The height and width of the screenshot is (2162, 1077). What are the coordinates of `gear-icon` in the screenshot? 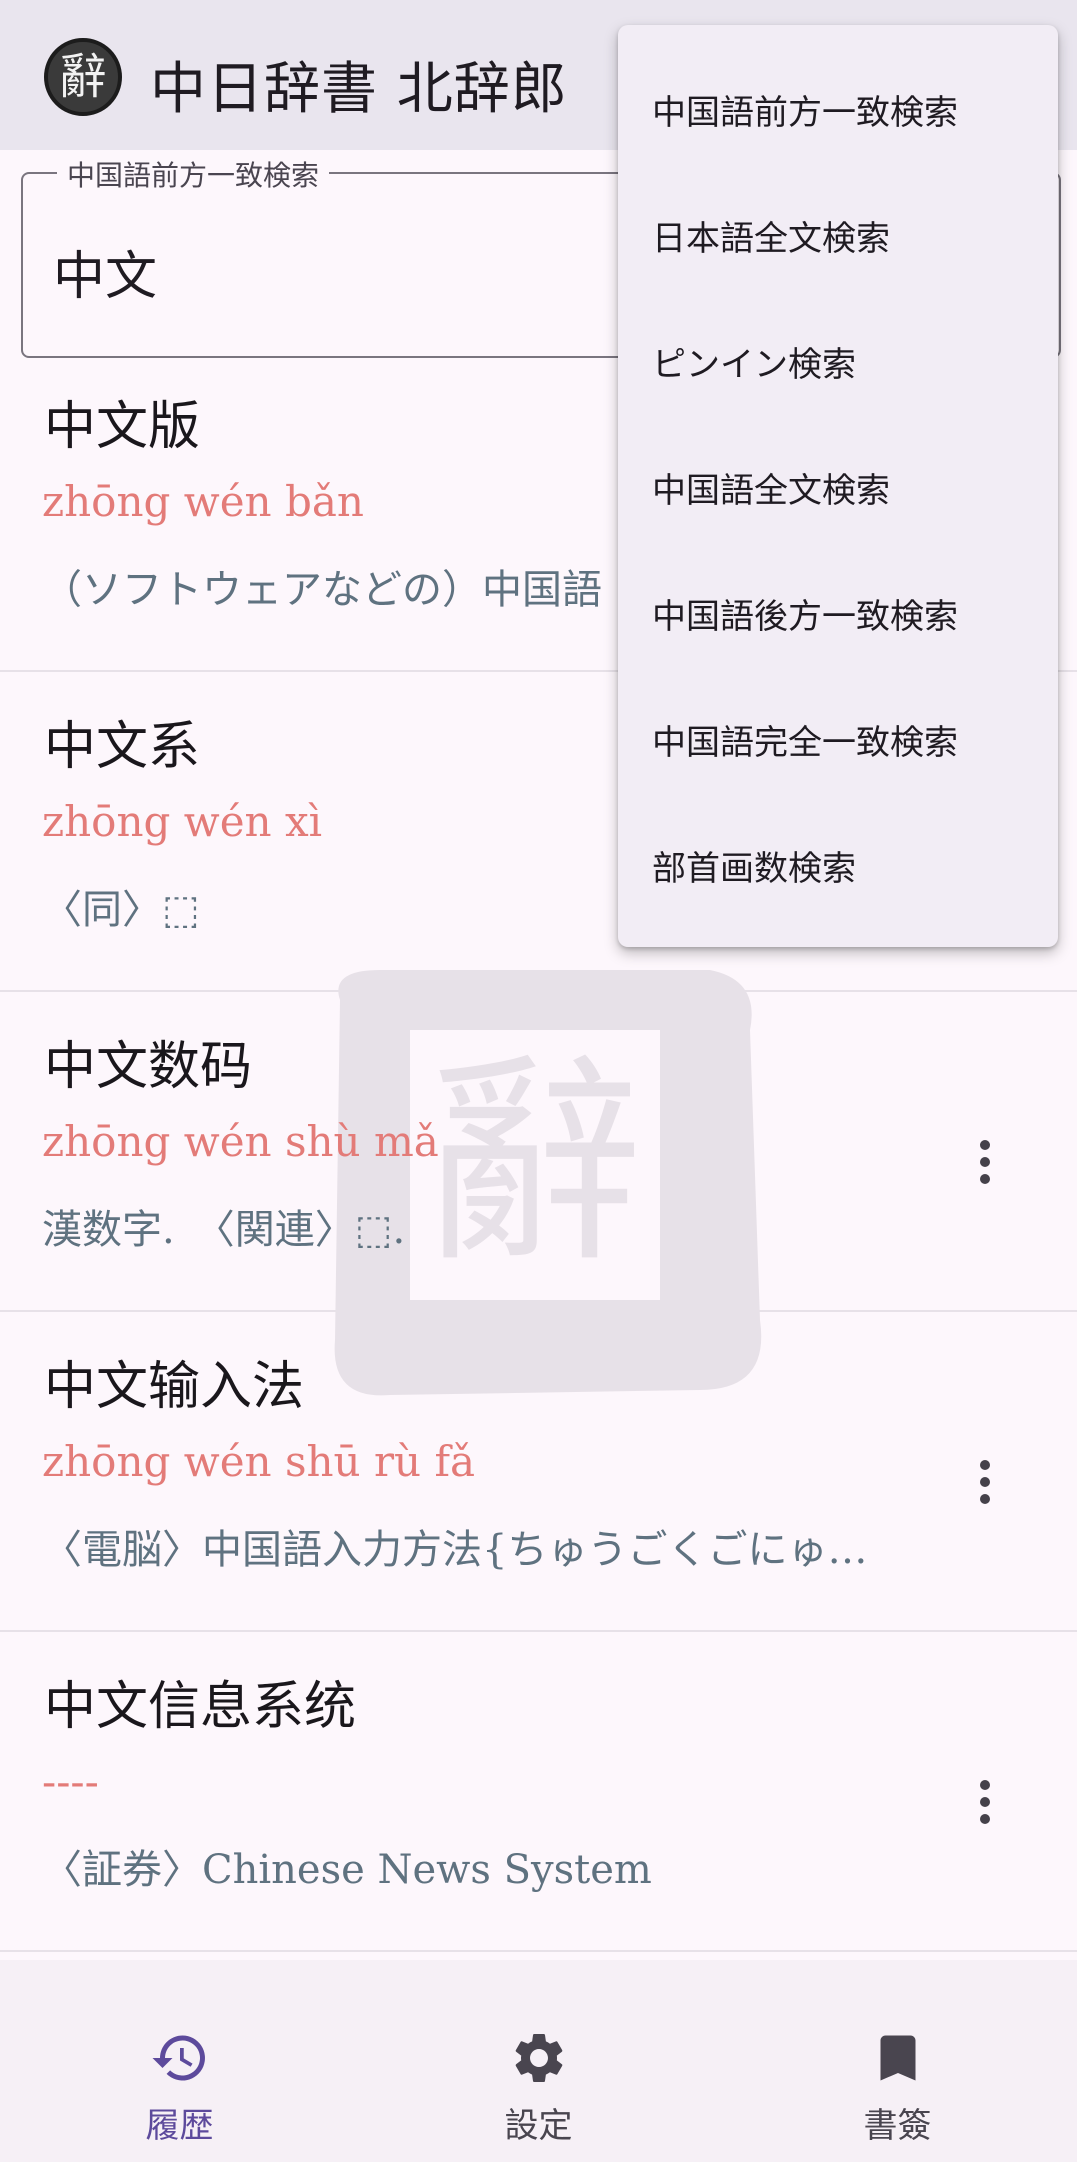 It's located at (538, 2058).